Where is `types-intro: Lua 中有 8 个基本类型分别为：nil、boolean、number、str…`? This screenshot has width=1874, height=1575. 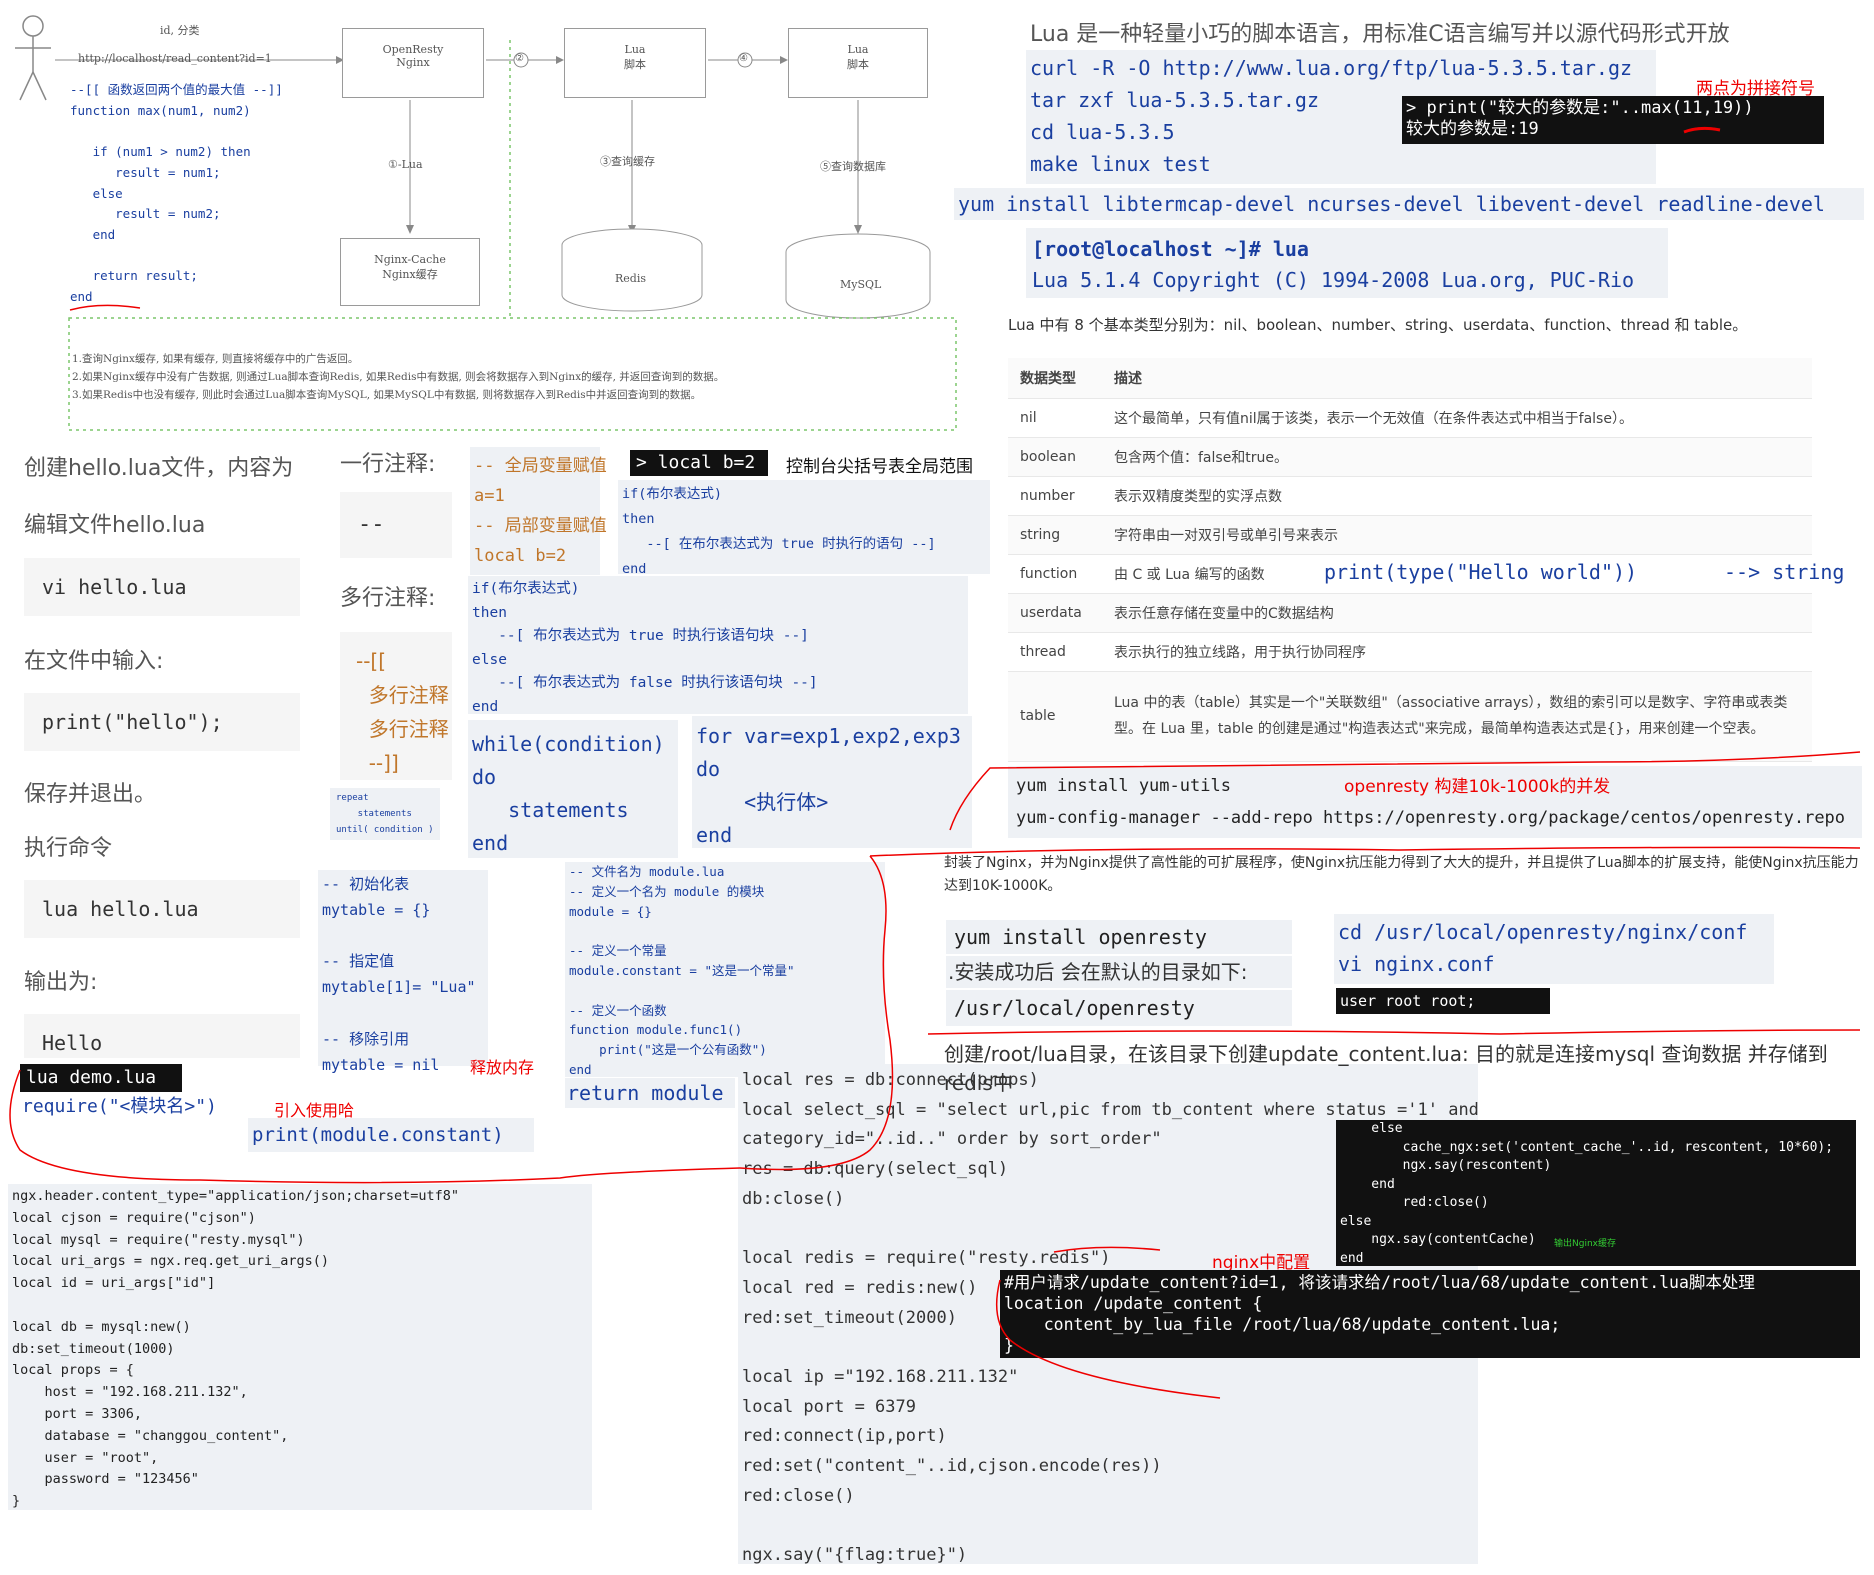
types-intro: Lua 中有 8 个基本类型分别为：nil、boolean、number、str… is located at coordinates (1378, 325).